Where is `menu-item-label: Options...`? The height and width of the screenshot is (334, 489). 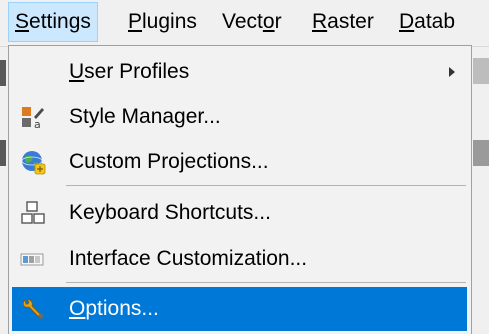
menu-item-label: Options... is located at coordinates (114, 309).